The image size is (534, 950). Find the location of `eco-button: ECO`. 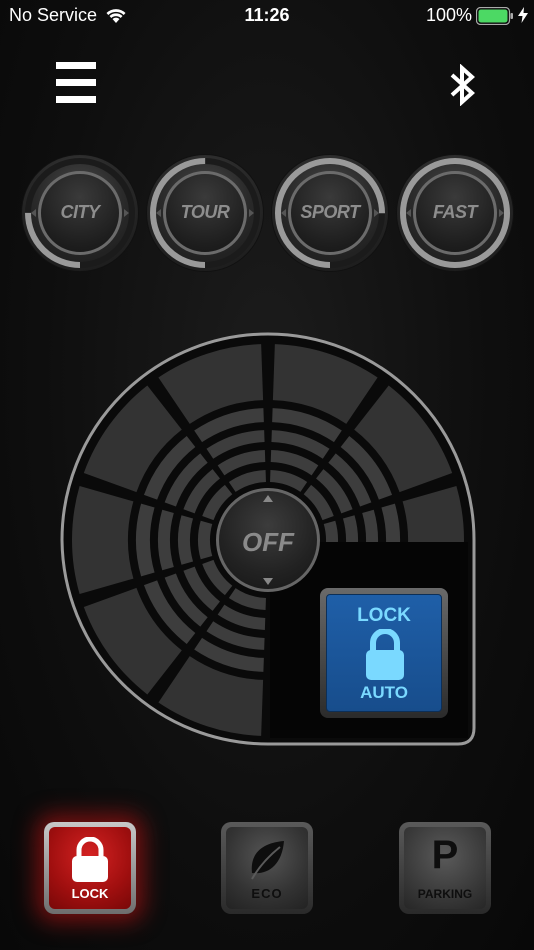

eco-button: ECO is located at coordinates (267, 868).